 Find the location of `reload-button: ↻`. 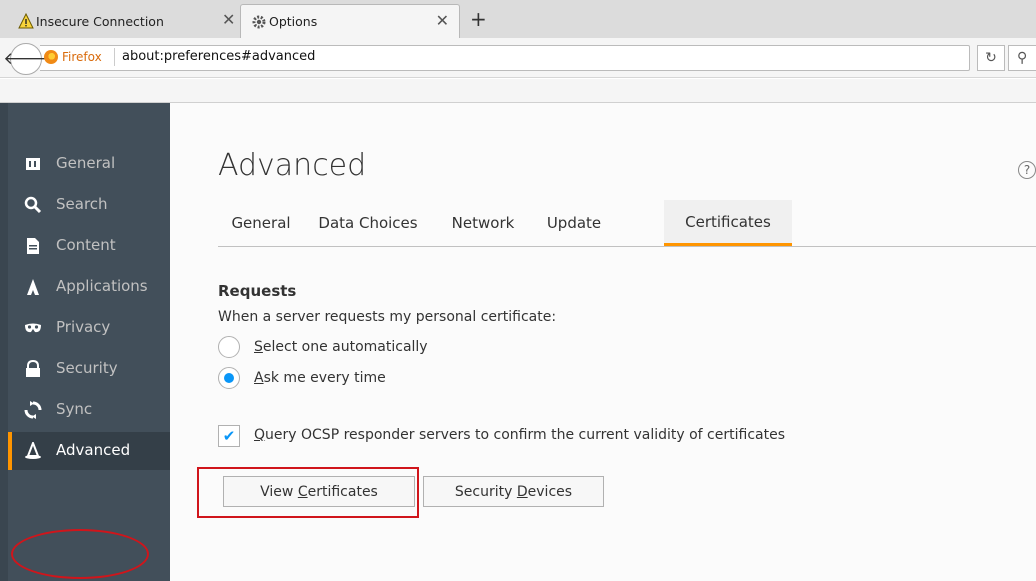

reload-button: ↻ is located at coordinates (991, 58).